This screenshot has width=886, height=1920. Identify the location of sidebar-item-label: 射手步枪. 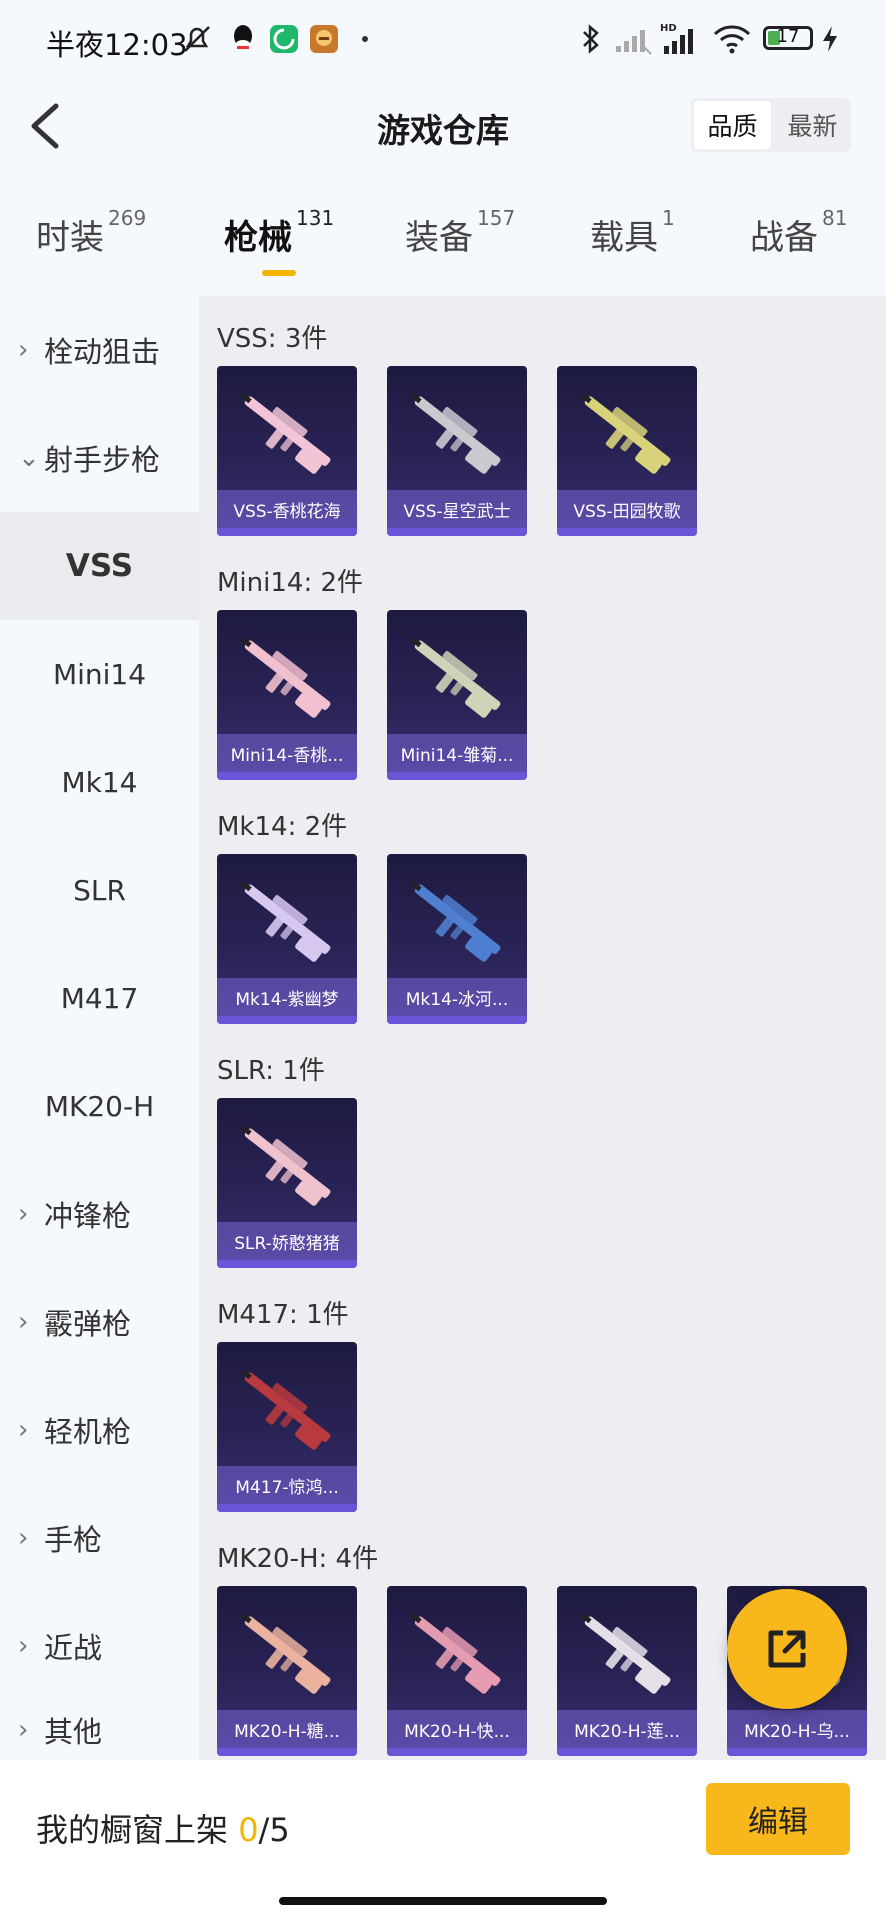
(102, 460).